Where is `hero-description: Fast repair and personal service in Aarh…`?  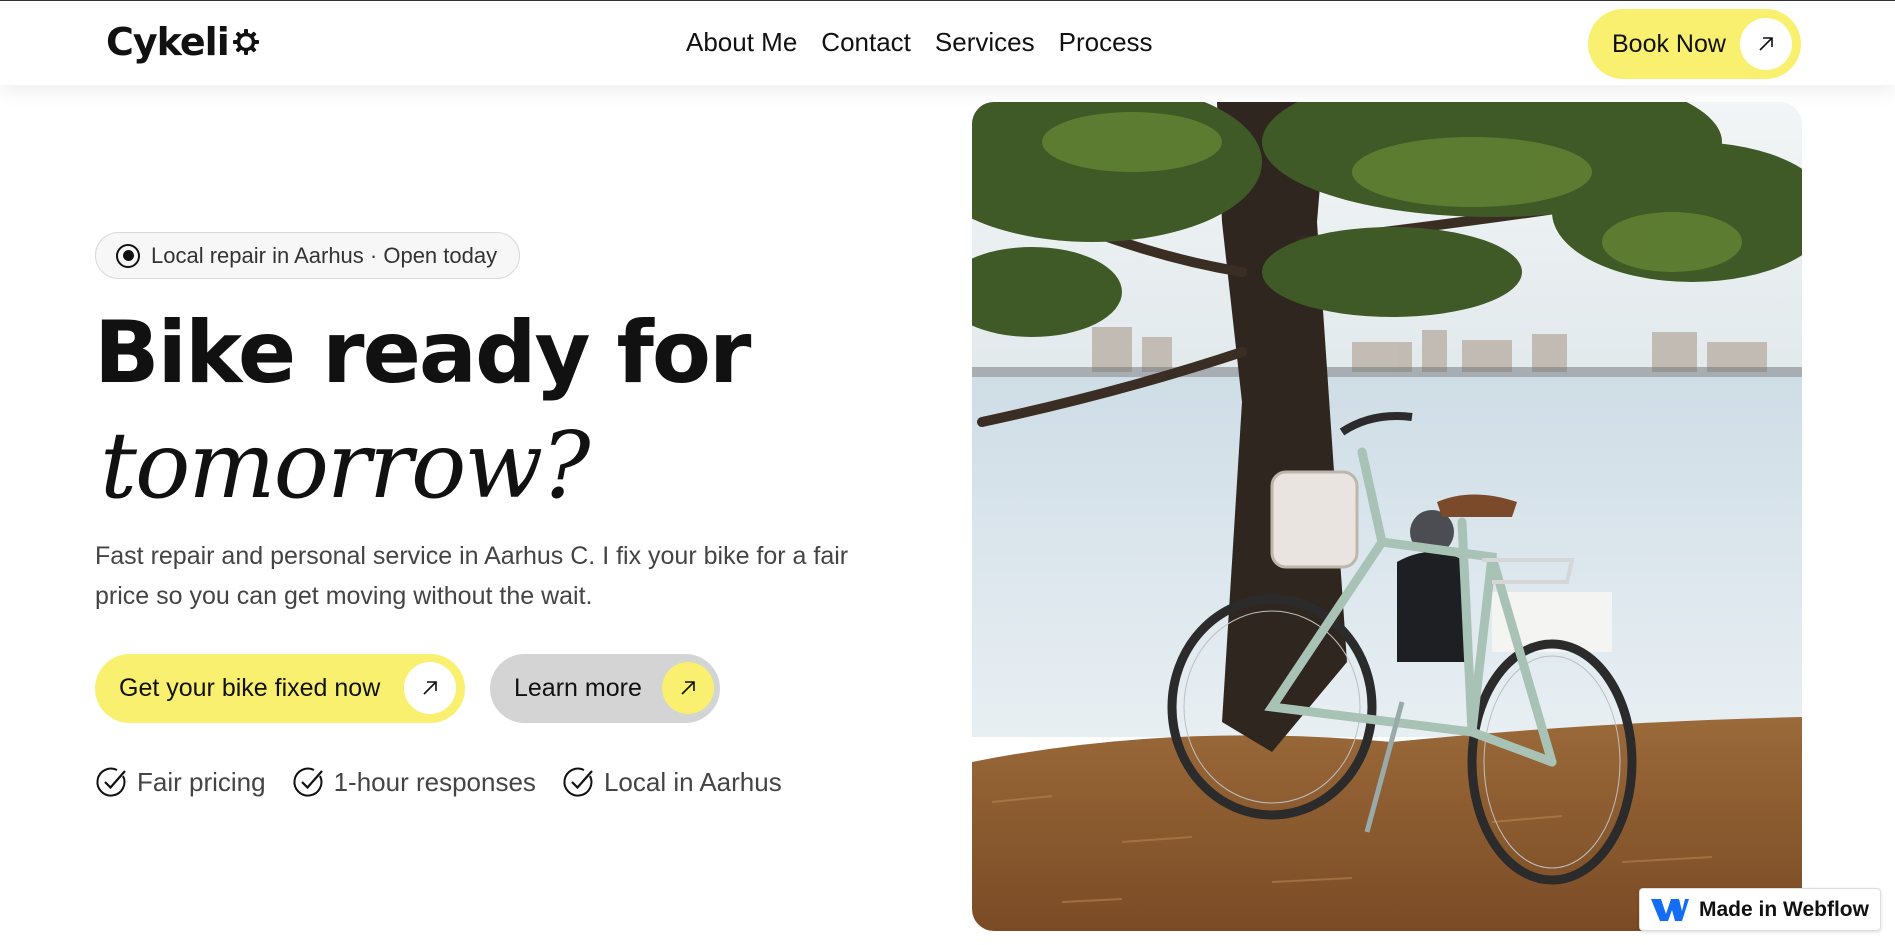 hero-description: Fast repair and personal service in Aarh… is located at coordinates (472, 576).